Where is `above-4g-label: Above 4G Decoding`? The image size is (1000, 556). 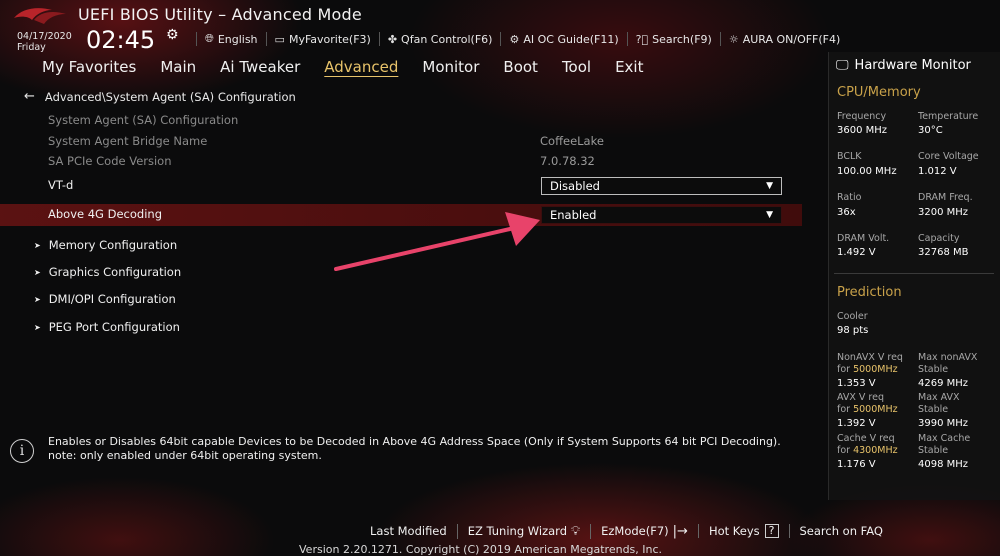 above-4g-label: Above 4G Decoding is located at coordinates (105, 214).